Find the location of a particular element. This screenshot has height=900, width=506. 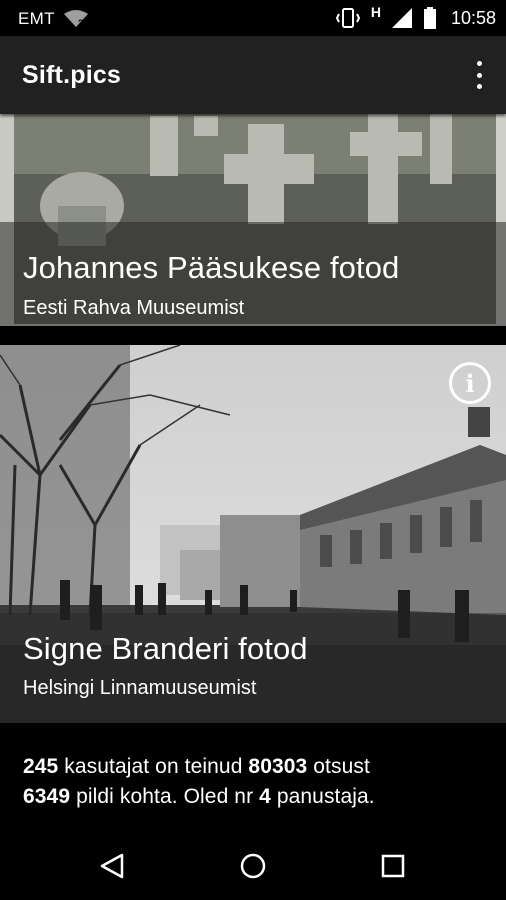

info-icon: i is located at coordinates (470, 383).